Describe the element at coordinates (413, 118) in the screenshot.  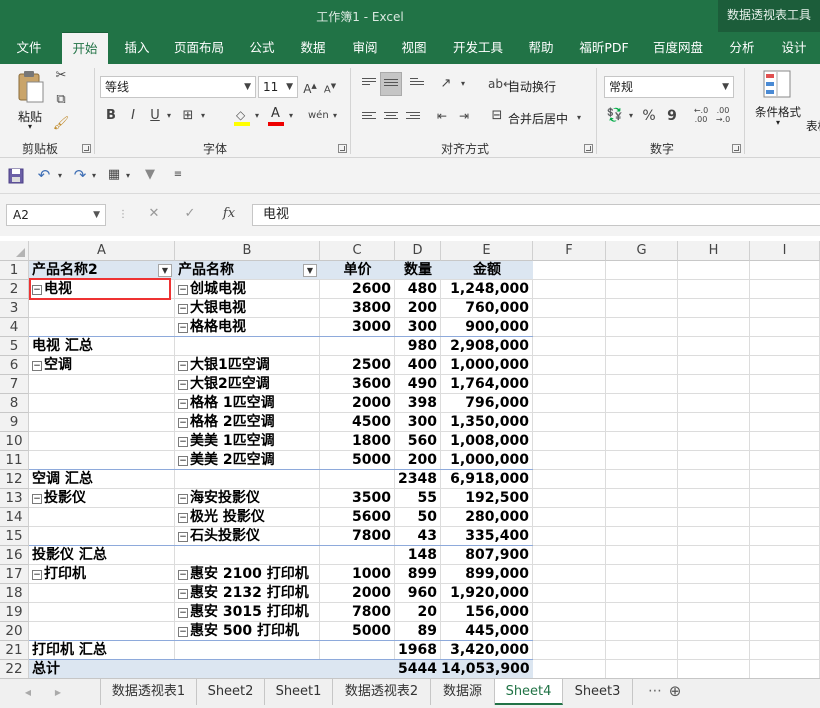
I see `align-right-icon` at that location.